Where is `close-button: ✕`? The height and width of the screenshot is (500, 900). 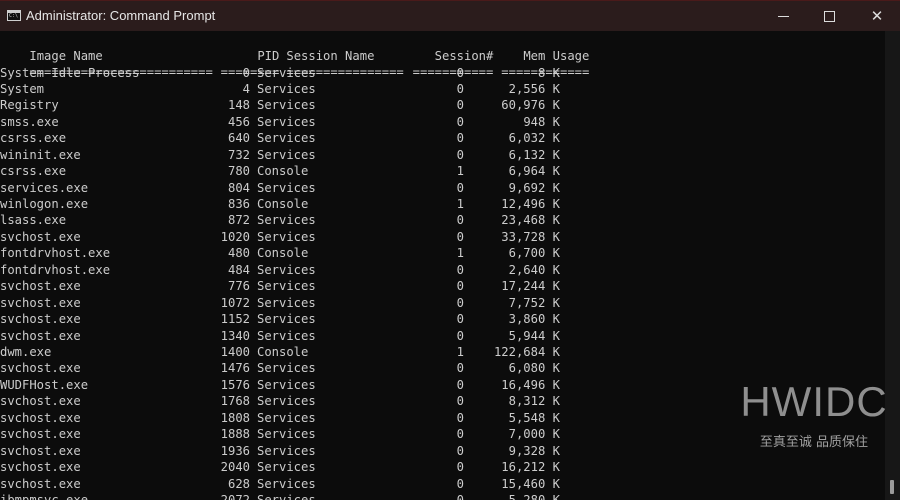 close-button: ✕ is located at coordinates (877, 16).